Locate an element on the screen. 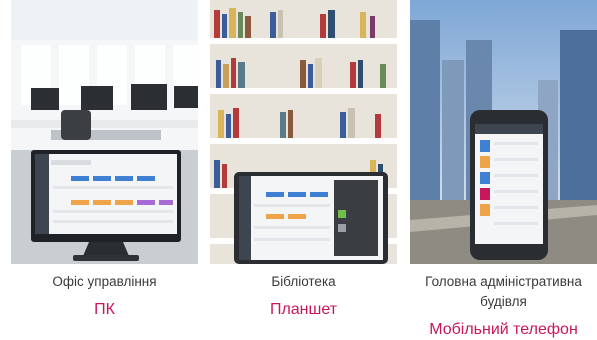  card-place-label: Бібліотека is located at coordinates (303, 281).